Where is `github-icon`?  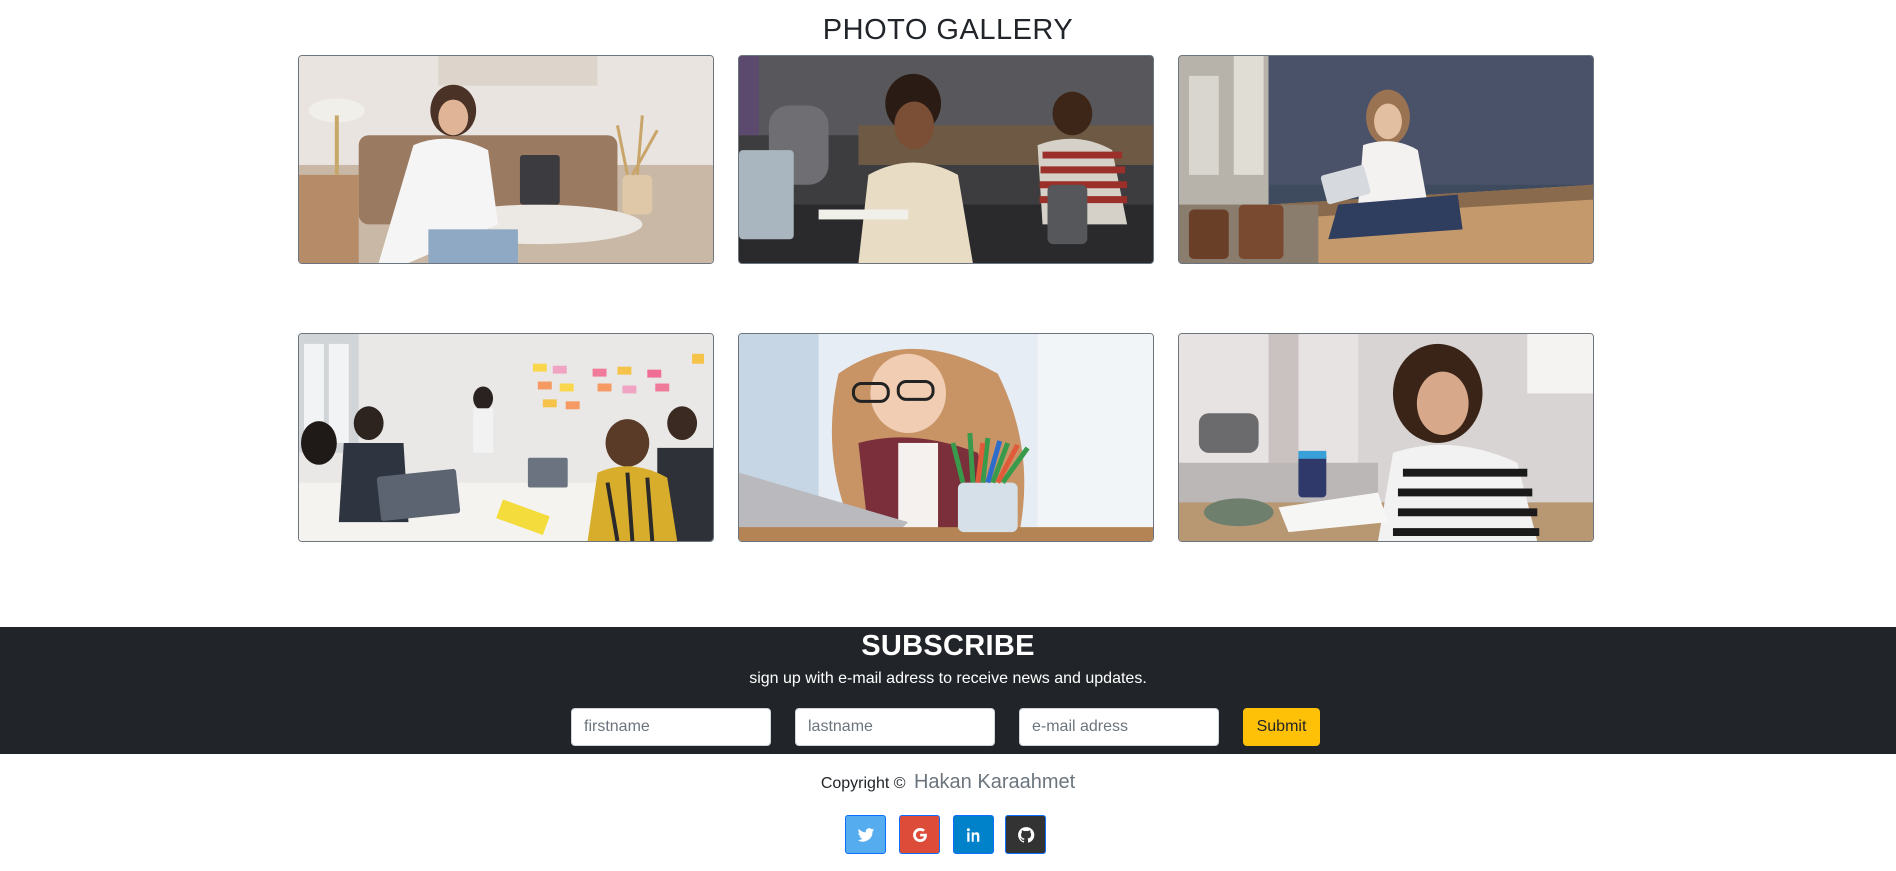
github-icon is located at coordinates (1025, 834).